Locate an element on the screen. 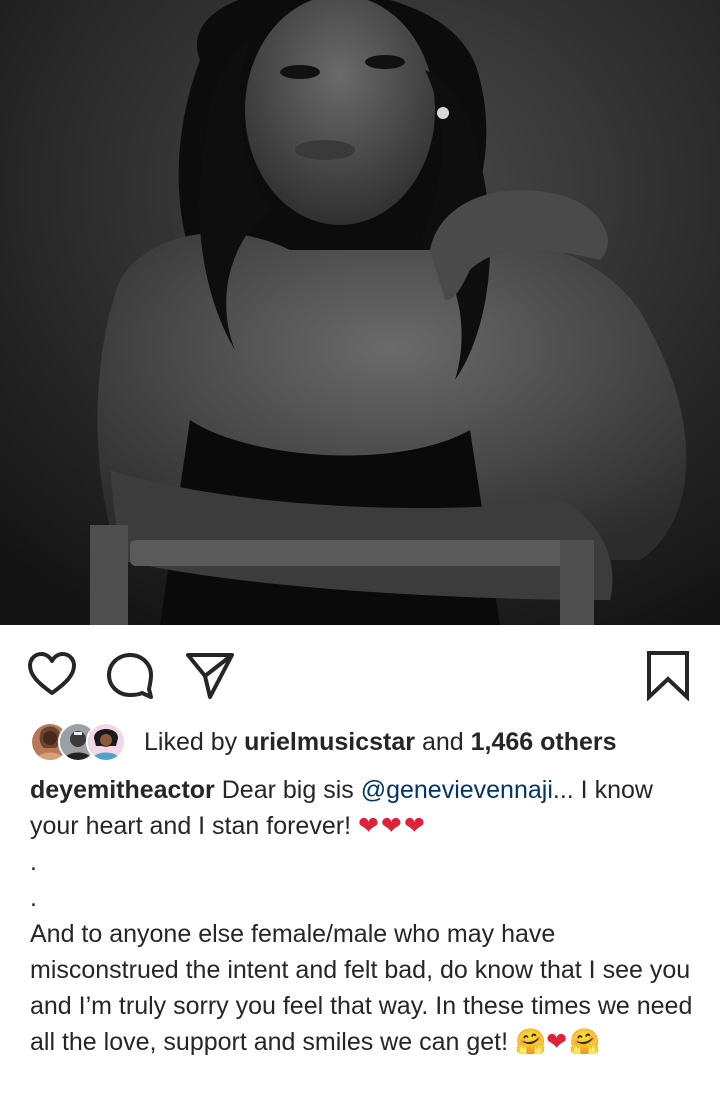  liked-by-middle: and is located at coordinates (442, 741).